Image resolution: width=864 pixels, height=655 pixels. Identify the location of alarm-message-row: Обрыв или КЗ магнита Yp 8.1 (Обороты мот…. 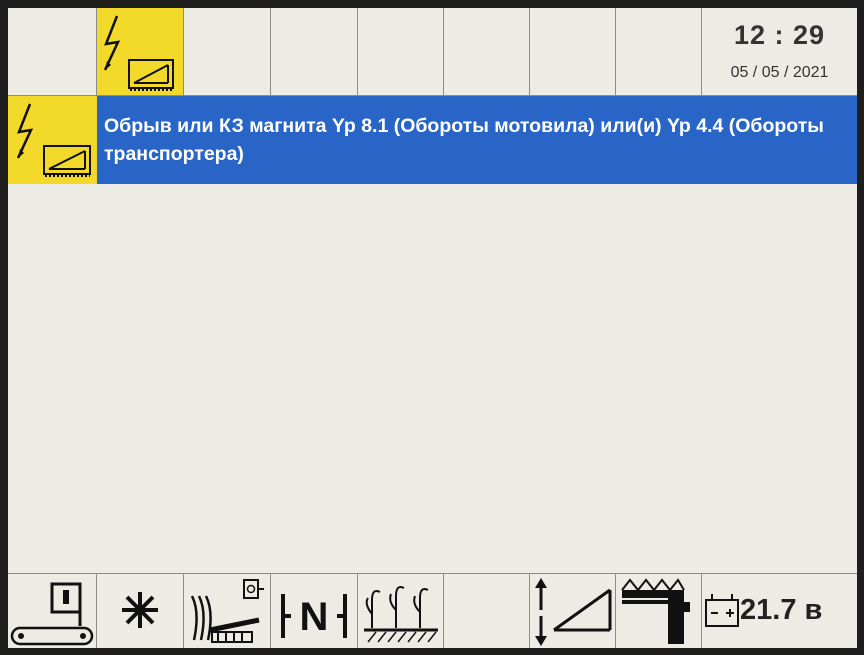
(432, 140).